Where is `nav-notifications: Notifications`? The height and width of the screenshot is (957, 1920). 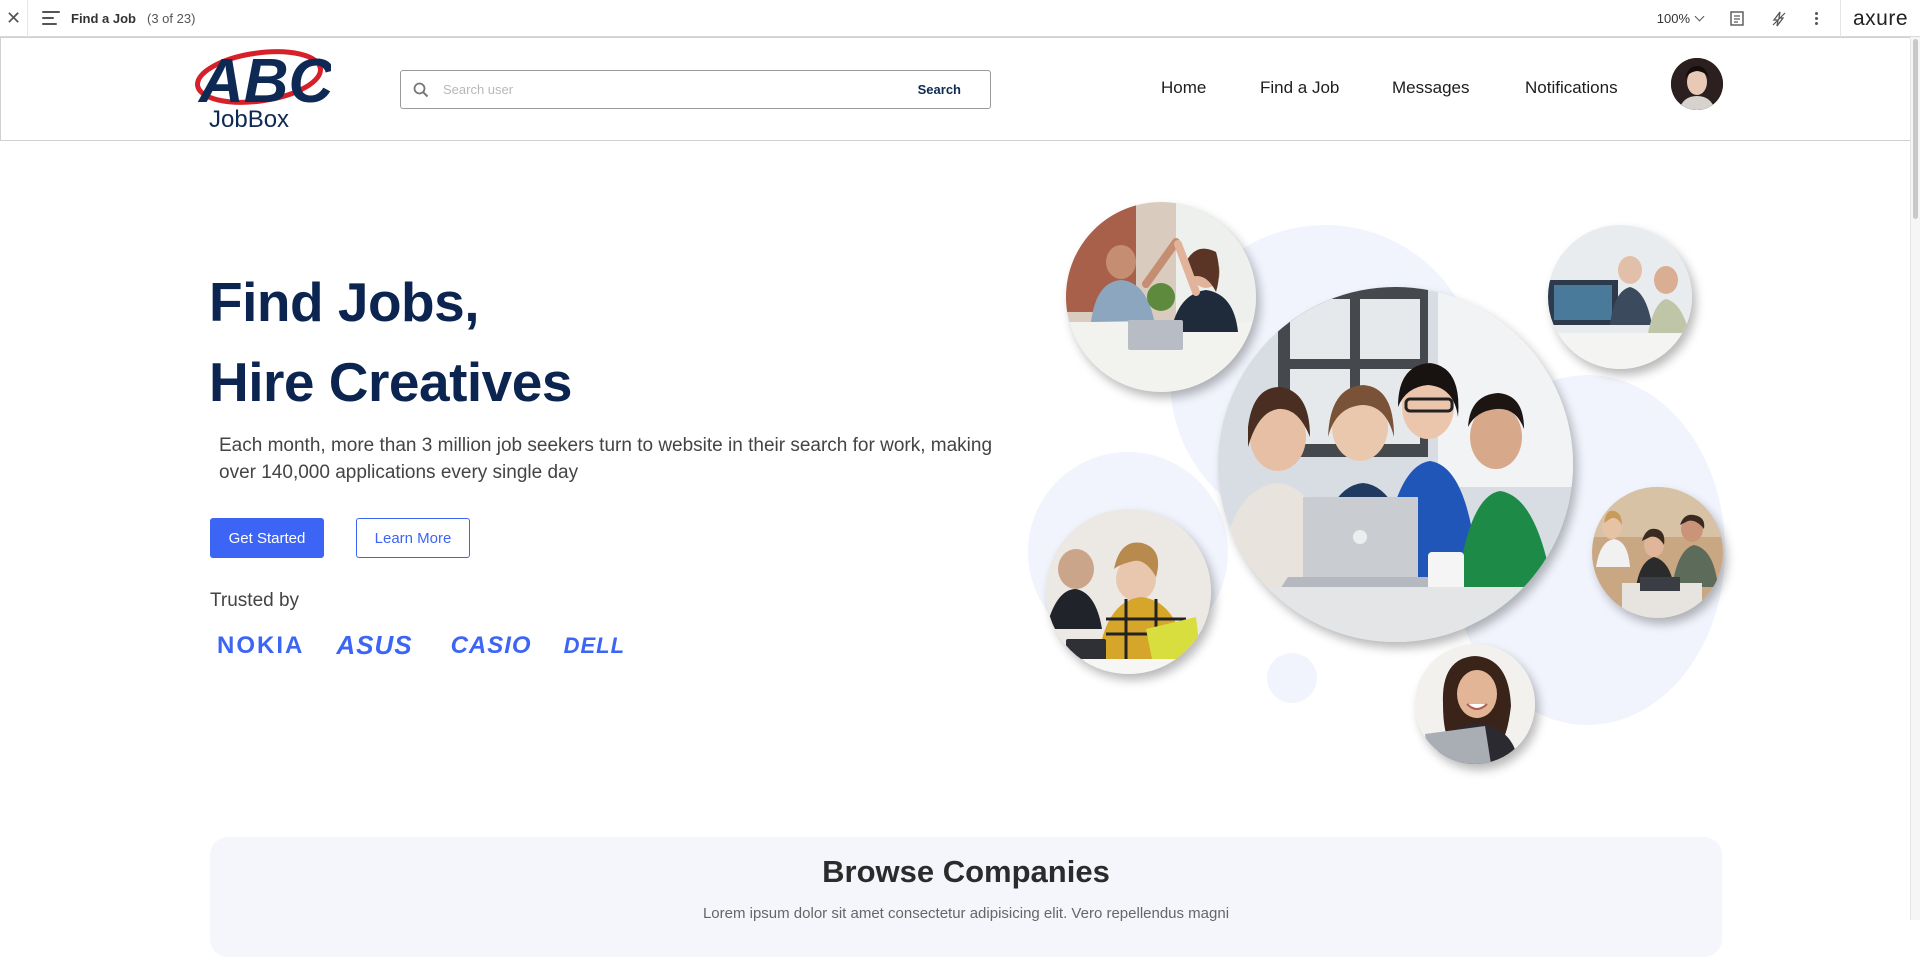
nav-notifications: Notifications is located at coordinates (1571, 88).